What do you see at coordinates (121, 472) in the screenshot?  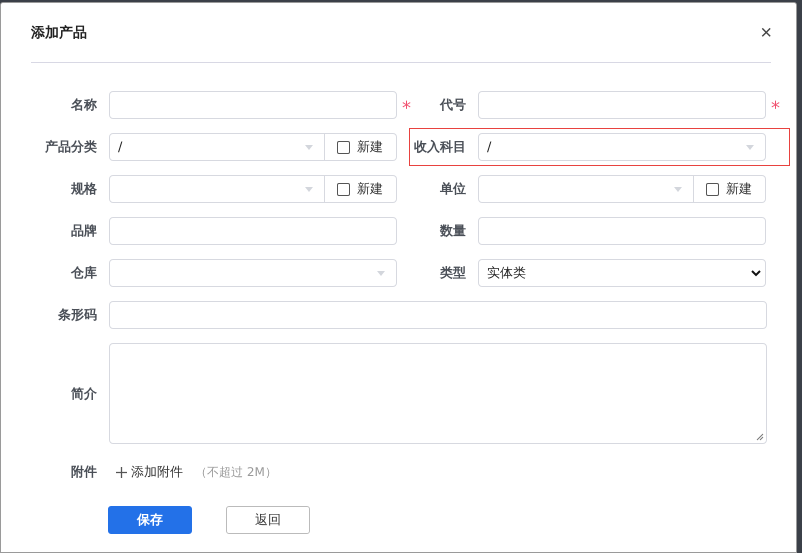 I see `plus-icon` at bounding box center [121, 472].